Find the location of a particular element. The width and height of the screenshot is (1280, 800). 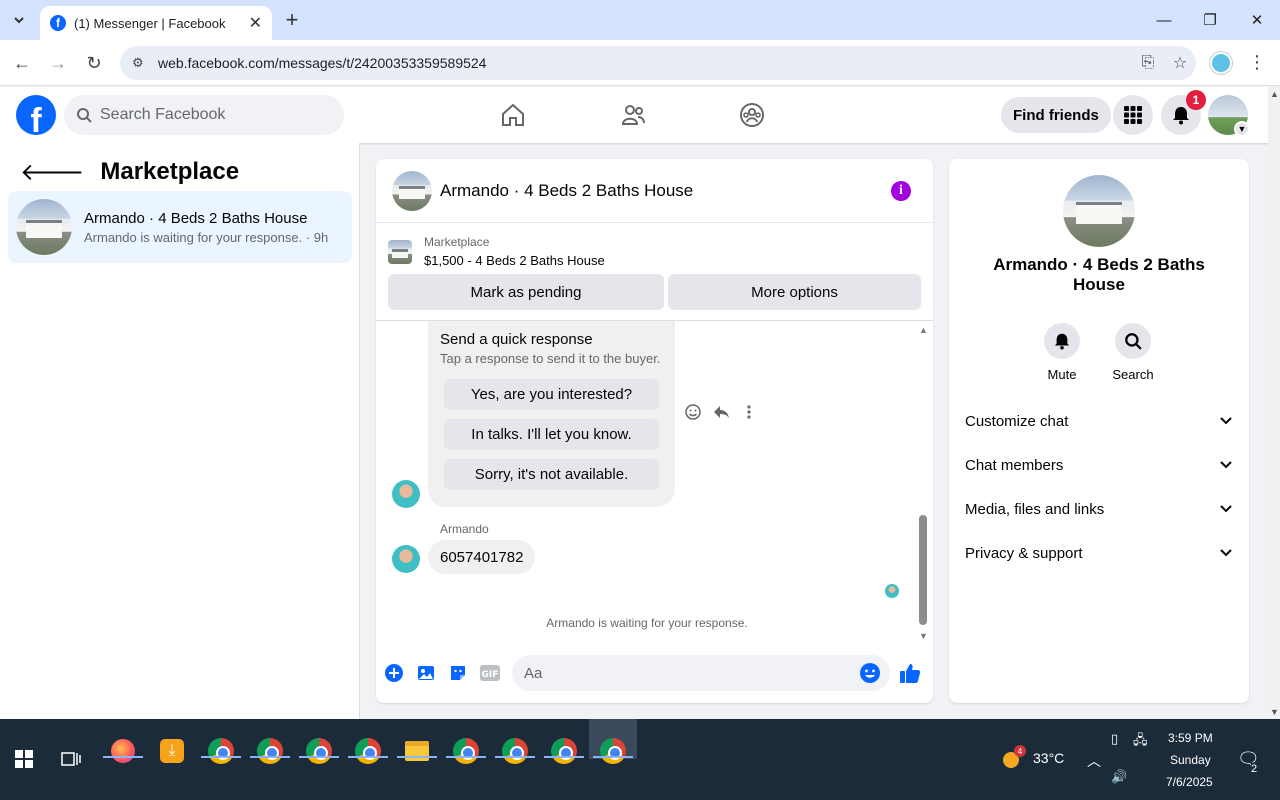

forward-arrow-icon: → is located at coordinates (58, 63).